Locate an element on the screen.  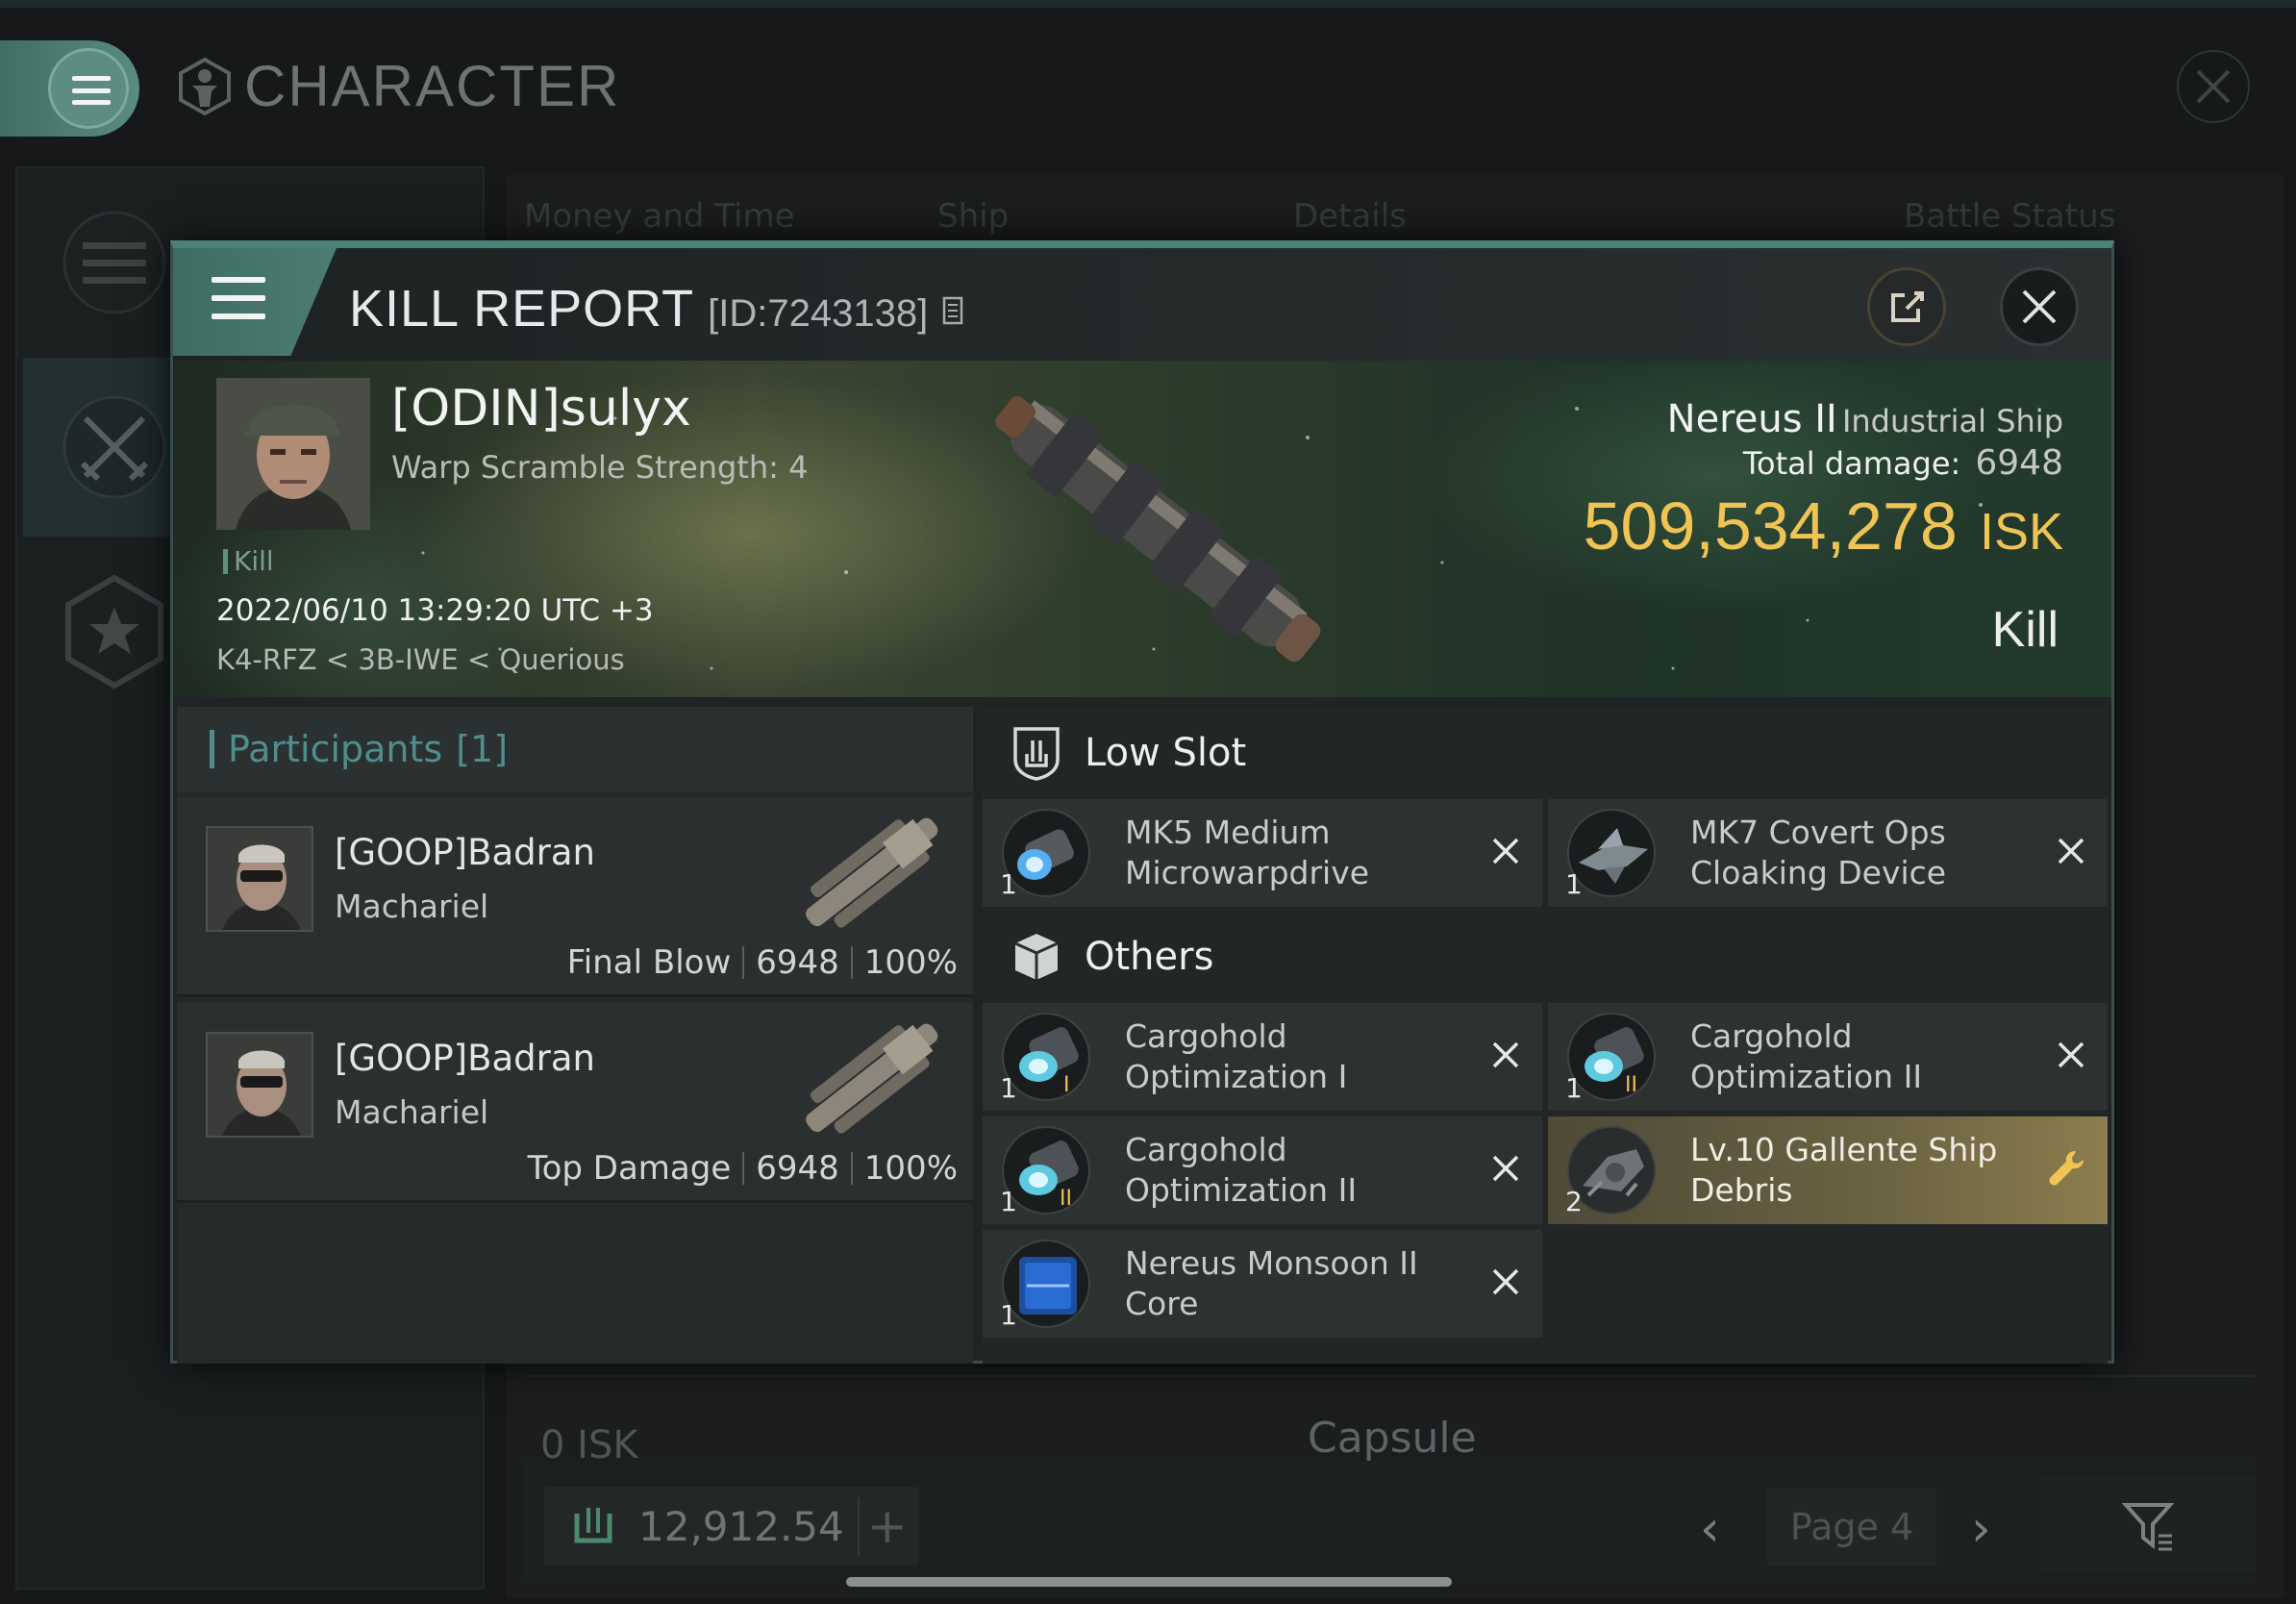
item-ship-debris: 2 Lv.10 Gallente Ship Debris is located at coordinates (1828, 1170).